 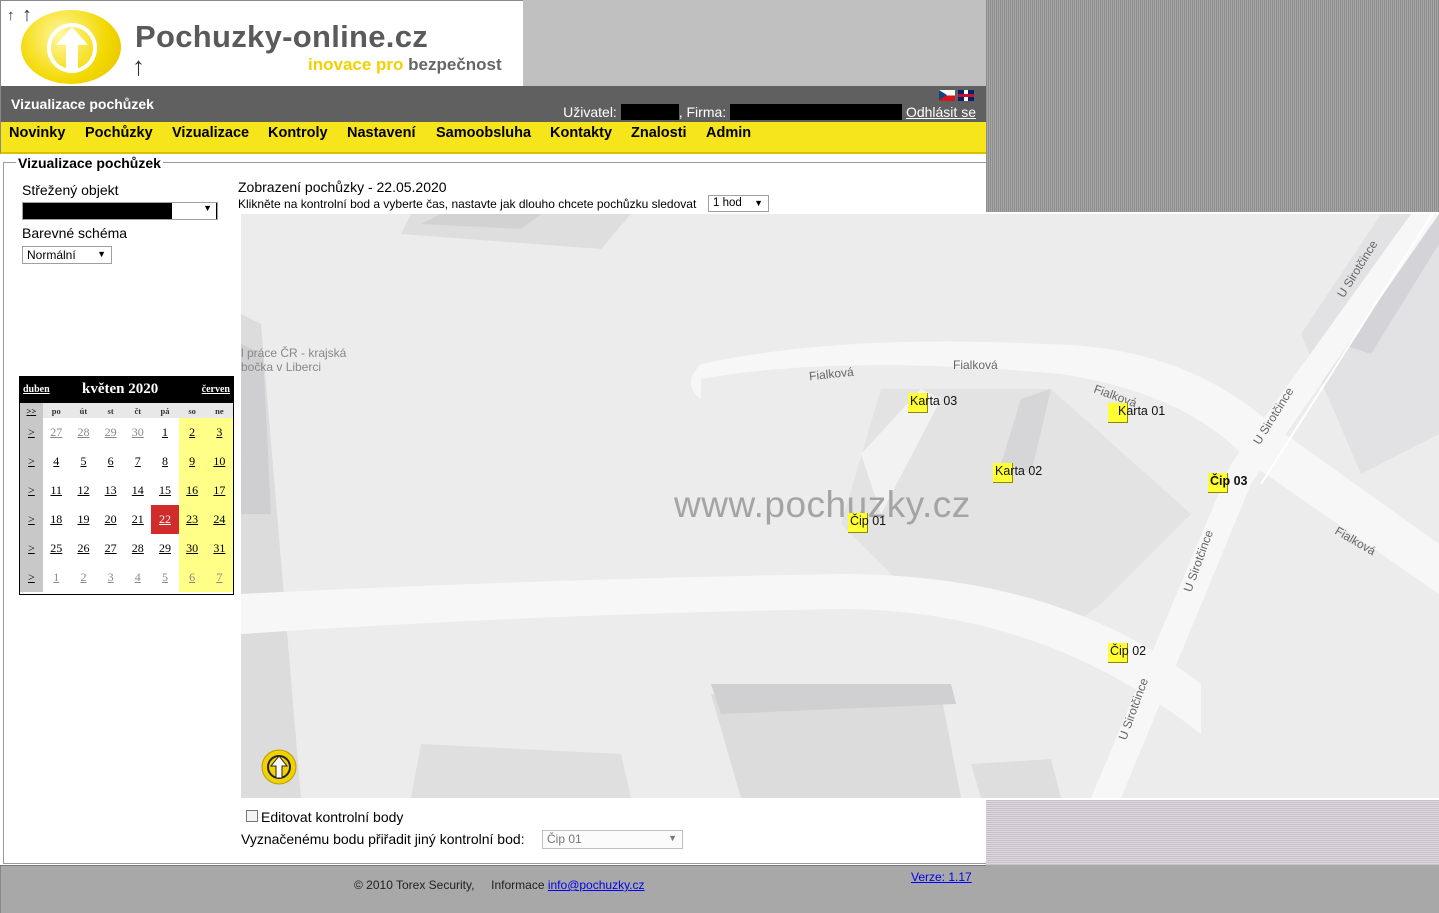 I want to click on menu-kontakty: Kontakty, so click(x=581, y=133).